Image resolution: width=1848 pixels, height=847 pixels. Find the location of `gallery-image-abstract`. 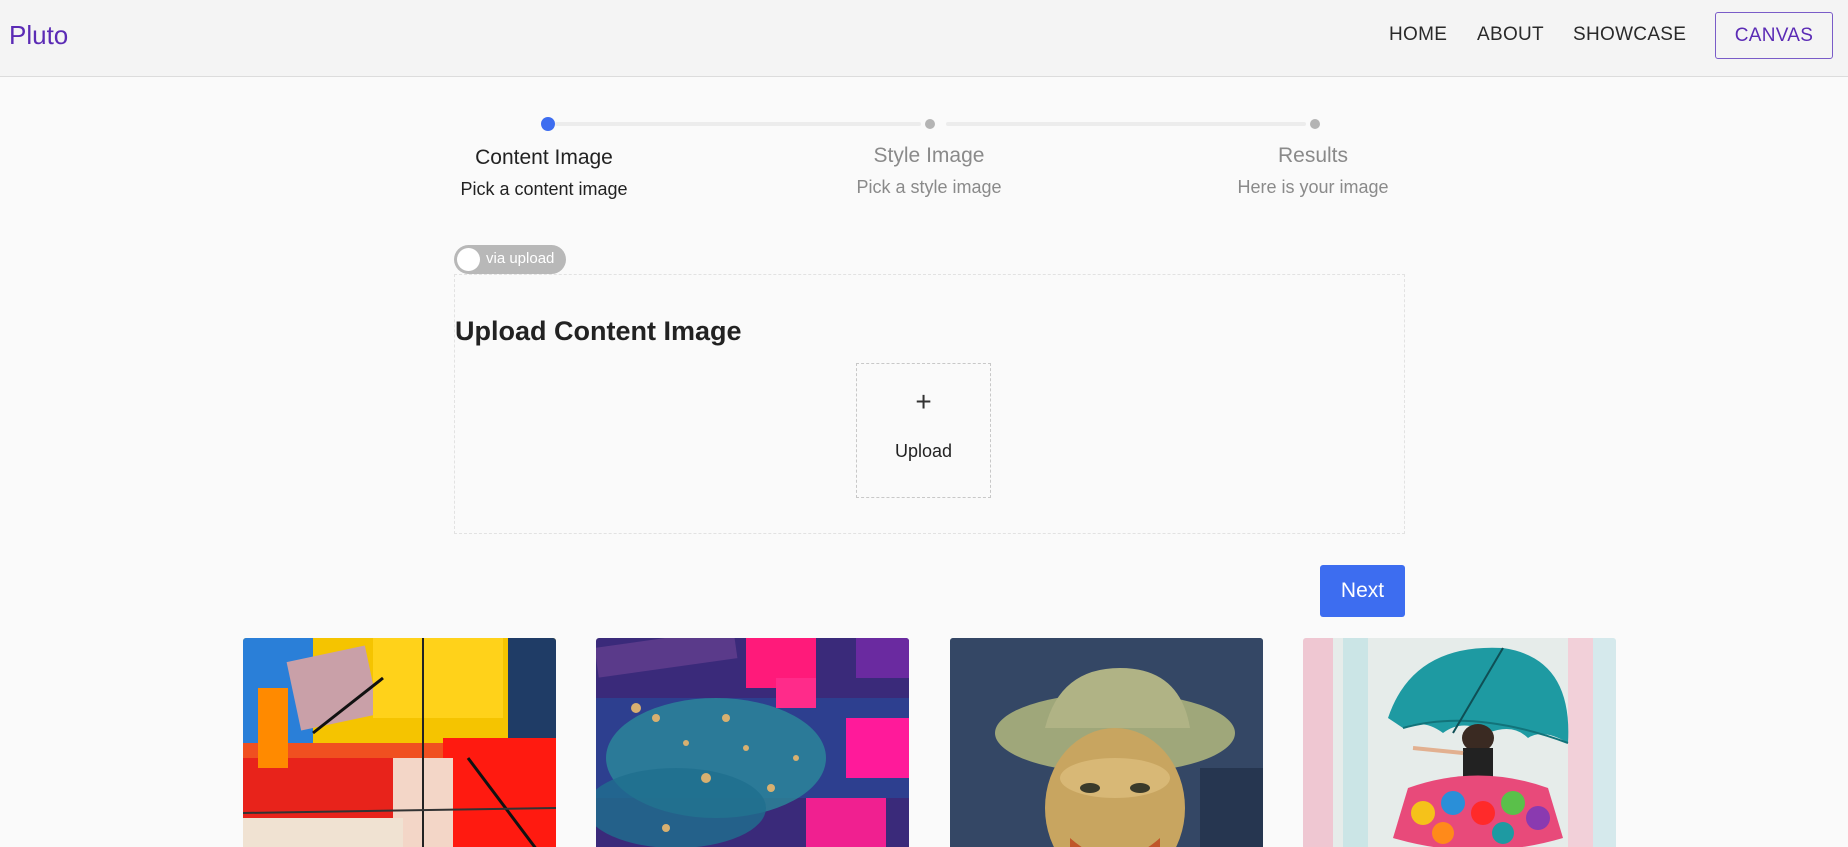

gallery-image-abstract is located at coordinates (399, 742).